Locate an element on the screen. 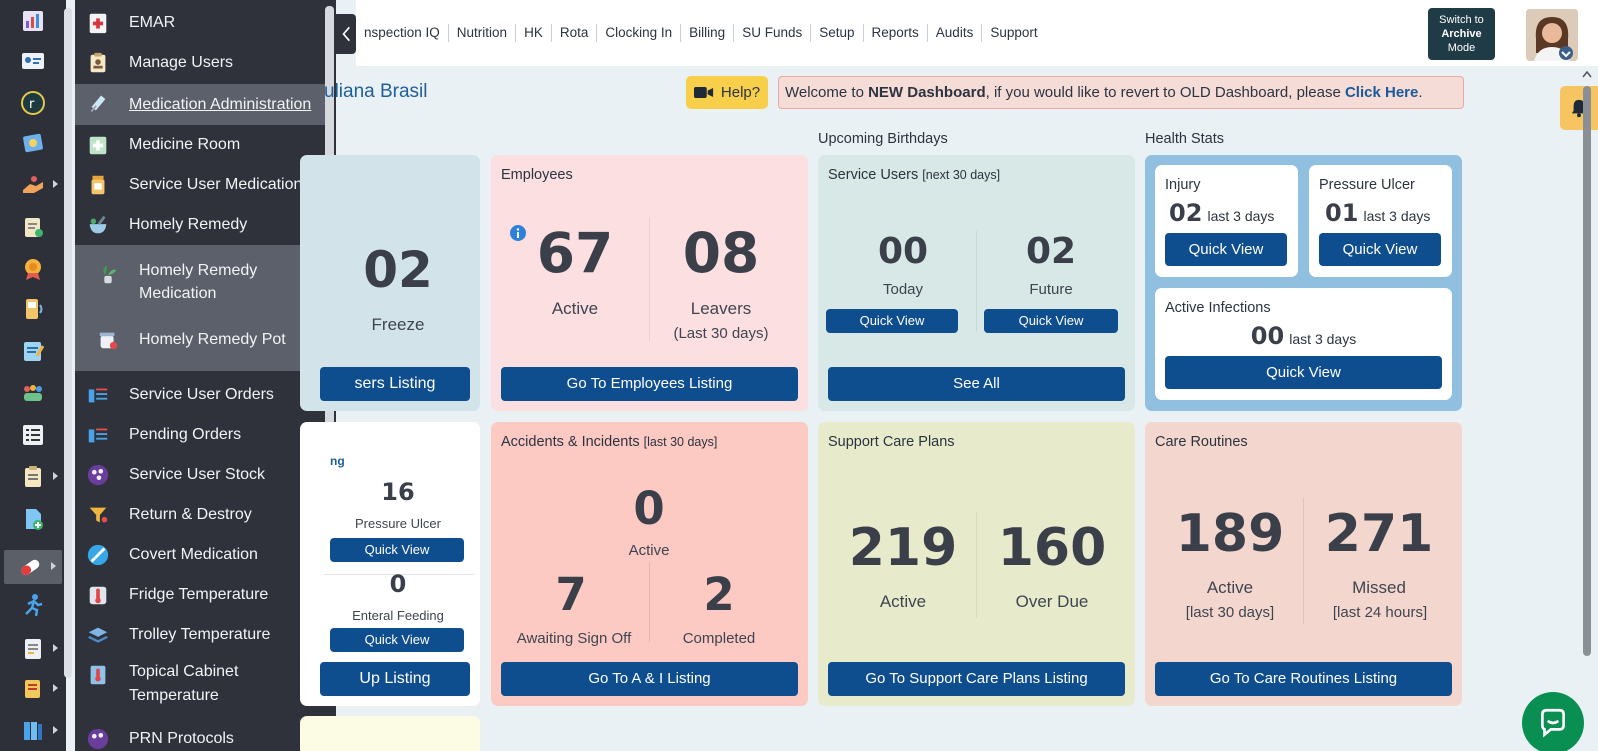 Image resolution: width=1598 pixels, height=751 pixels. scroll-icon is located at coordinates (36, 689).